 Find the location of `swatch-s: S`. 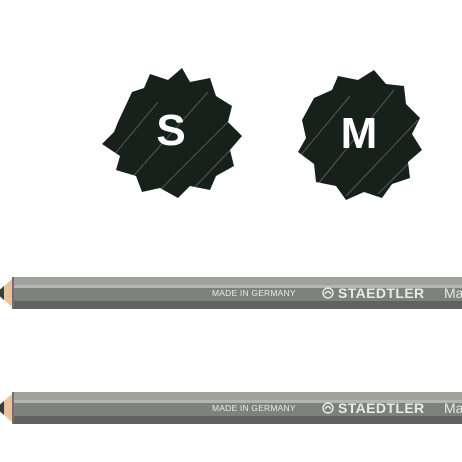

swatch-s: S is located at coordinates (171, 131).